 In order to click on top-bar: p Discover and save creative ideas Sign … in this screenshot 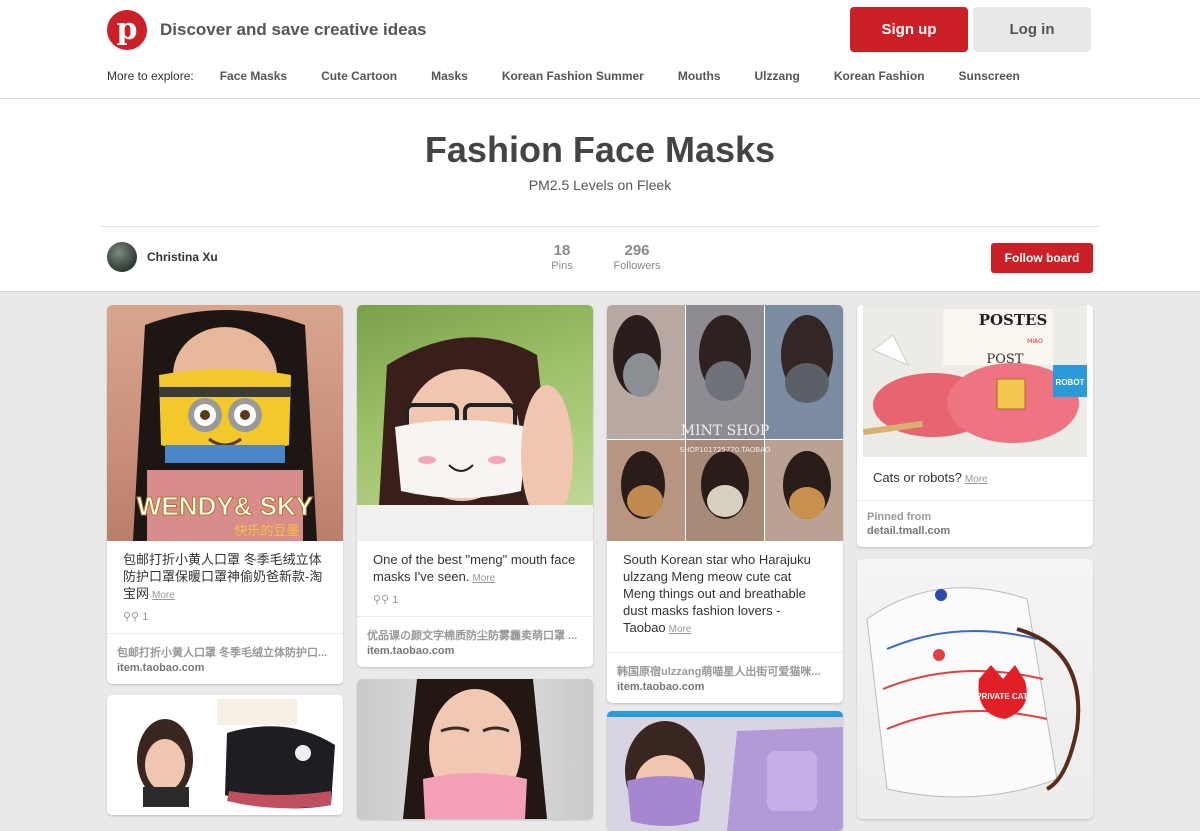, I will do `click(600, 49)`.